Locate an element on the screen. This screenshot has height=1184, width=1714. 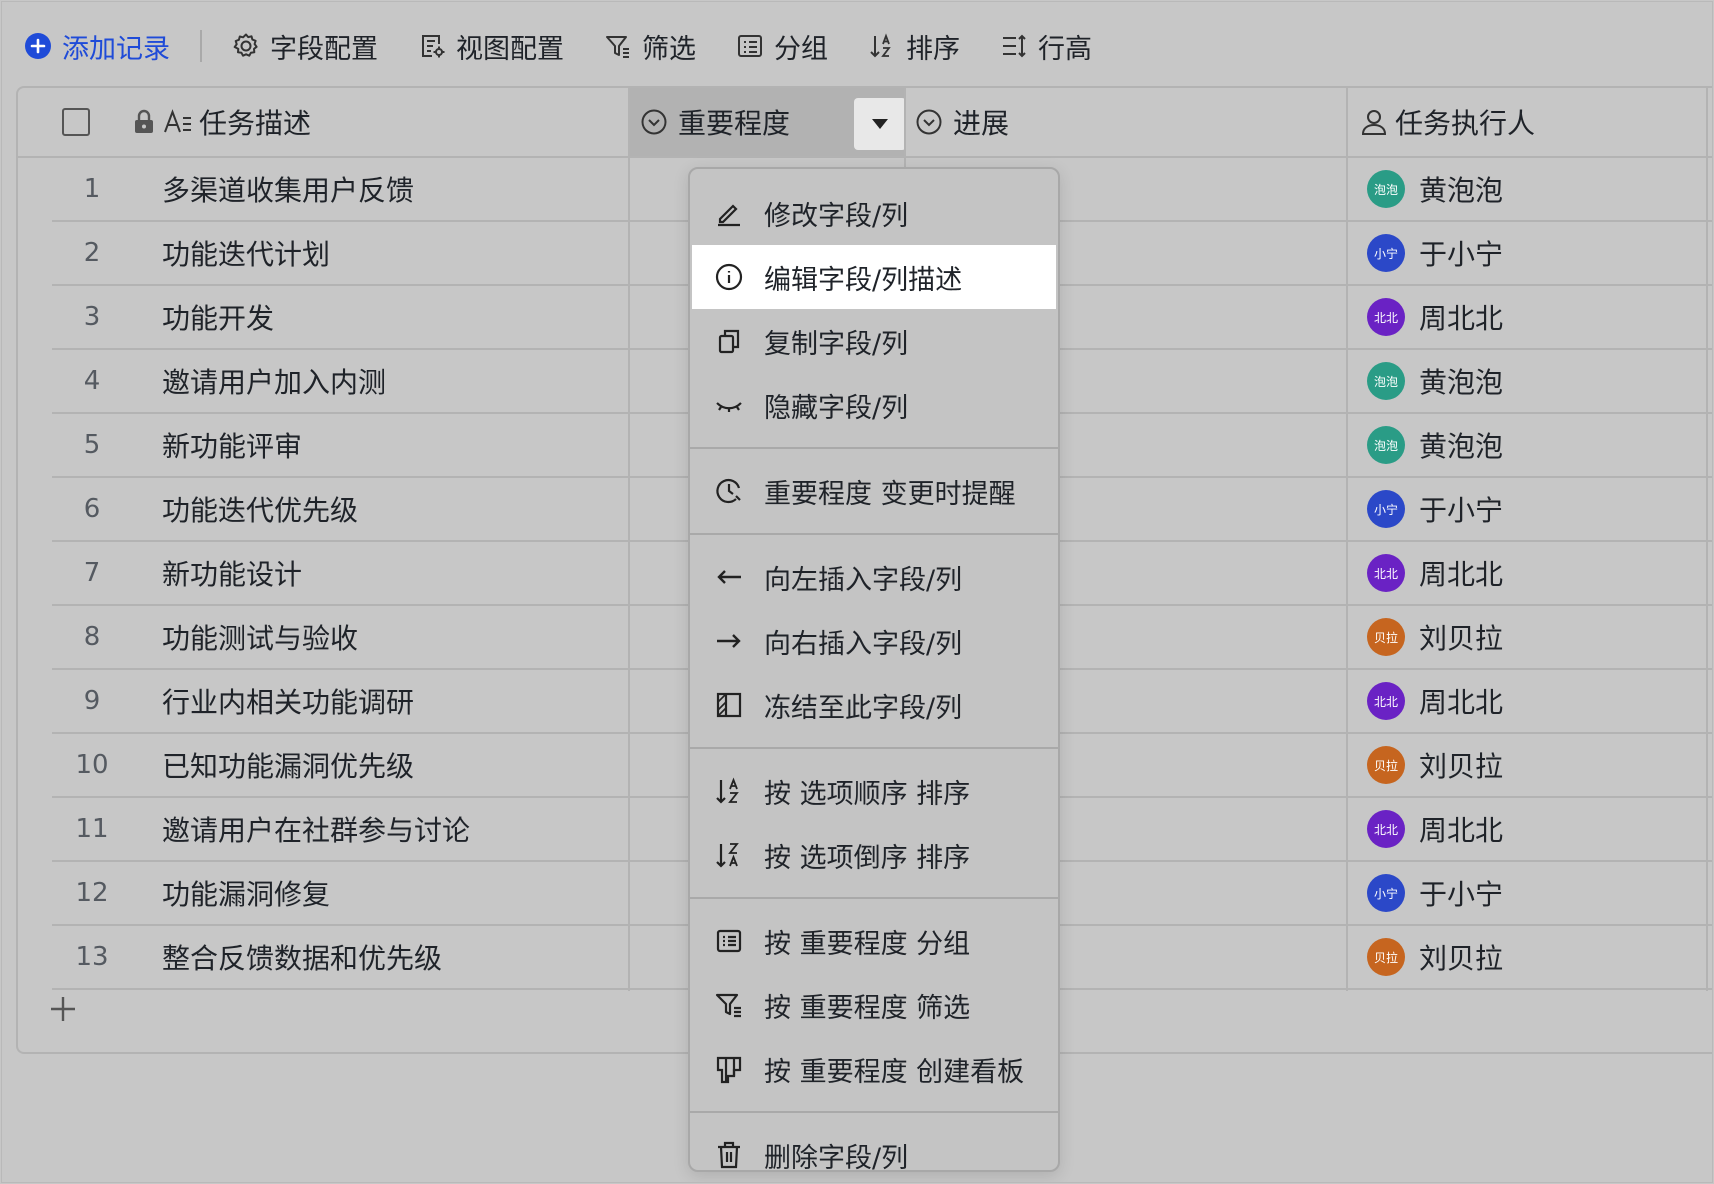
menu-item-insert-right: 向右插入字段/列 is located at coordinates (874, 641).